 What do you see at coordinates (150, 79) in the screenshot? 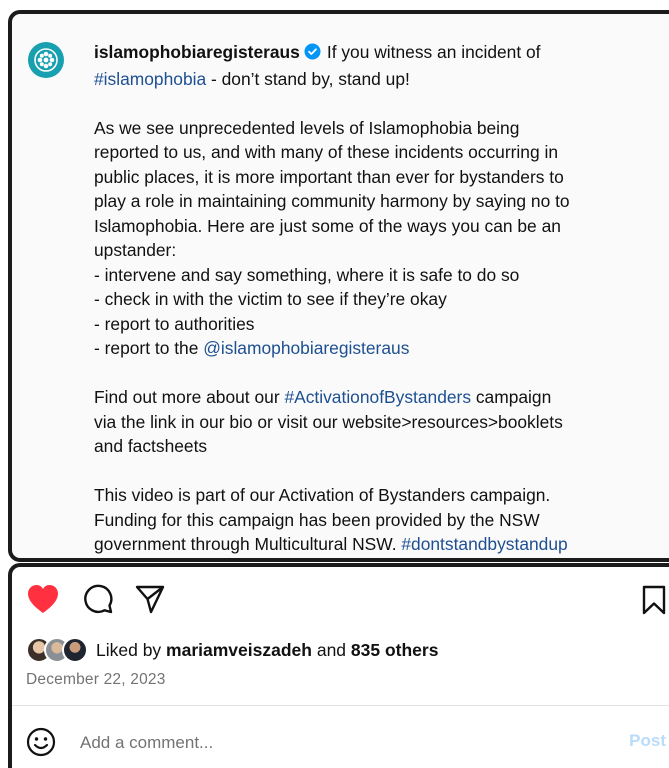
I see `hashtag-islamophobia: #islamophobia` at bounding box center [150, 79].